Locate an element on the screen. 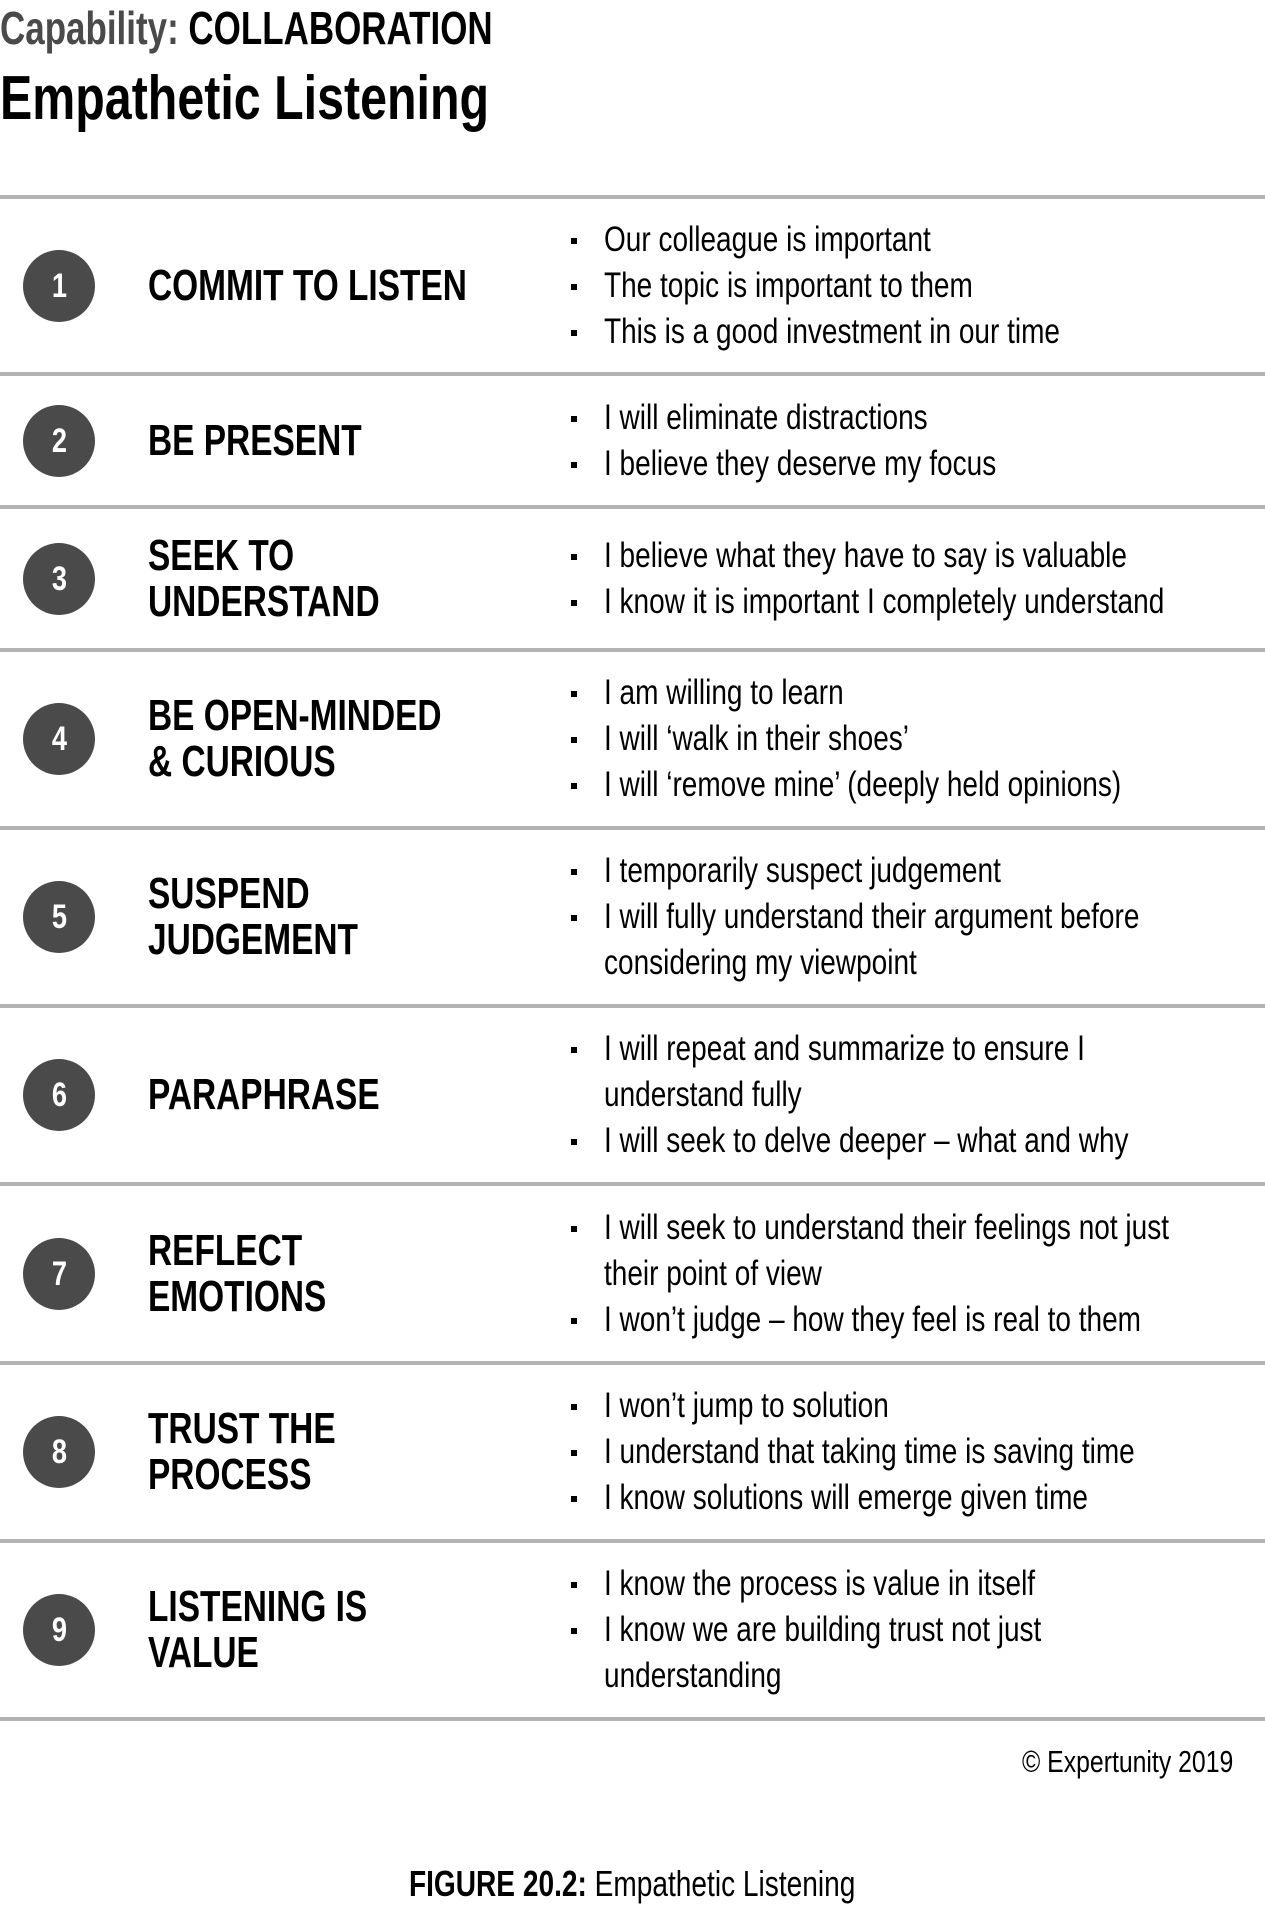 This screenshot has width=1265, height=1907. step-title: BE OPEN-MINDED & CURIOUS is located at coordinates (341, 739).